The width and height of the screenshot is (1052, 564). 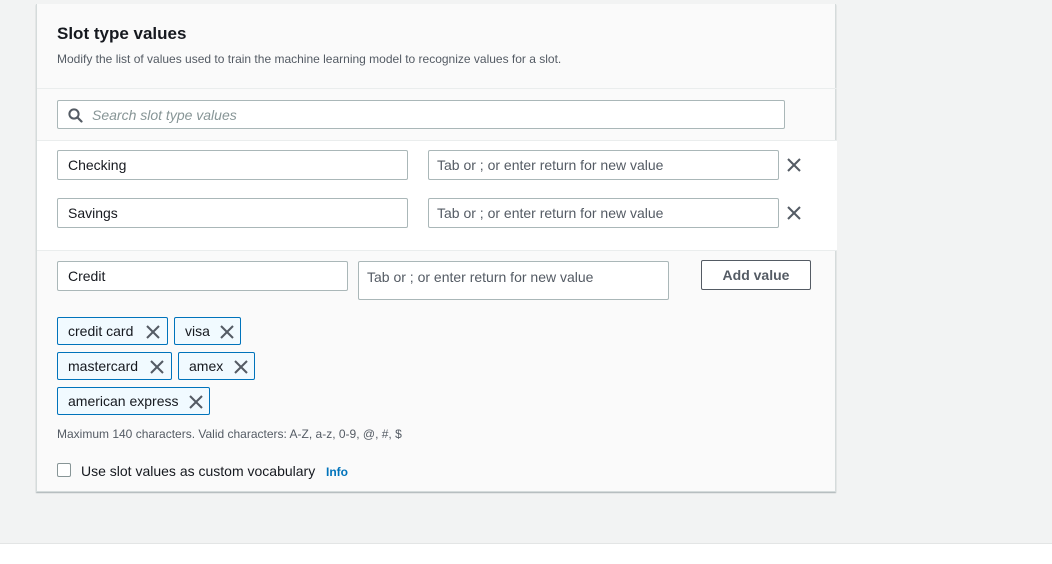 I want to click on synonym-token: american express, so click(x=133, y=401).